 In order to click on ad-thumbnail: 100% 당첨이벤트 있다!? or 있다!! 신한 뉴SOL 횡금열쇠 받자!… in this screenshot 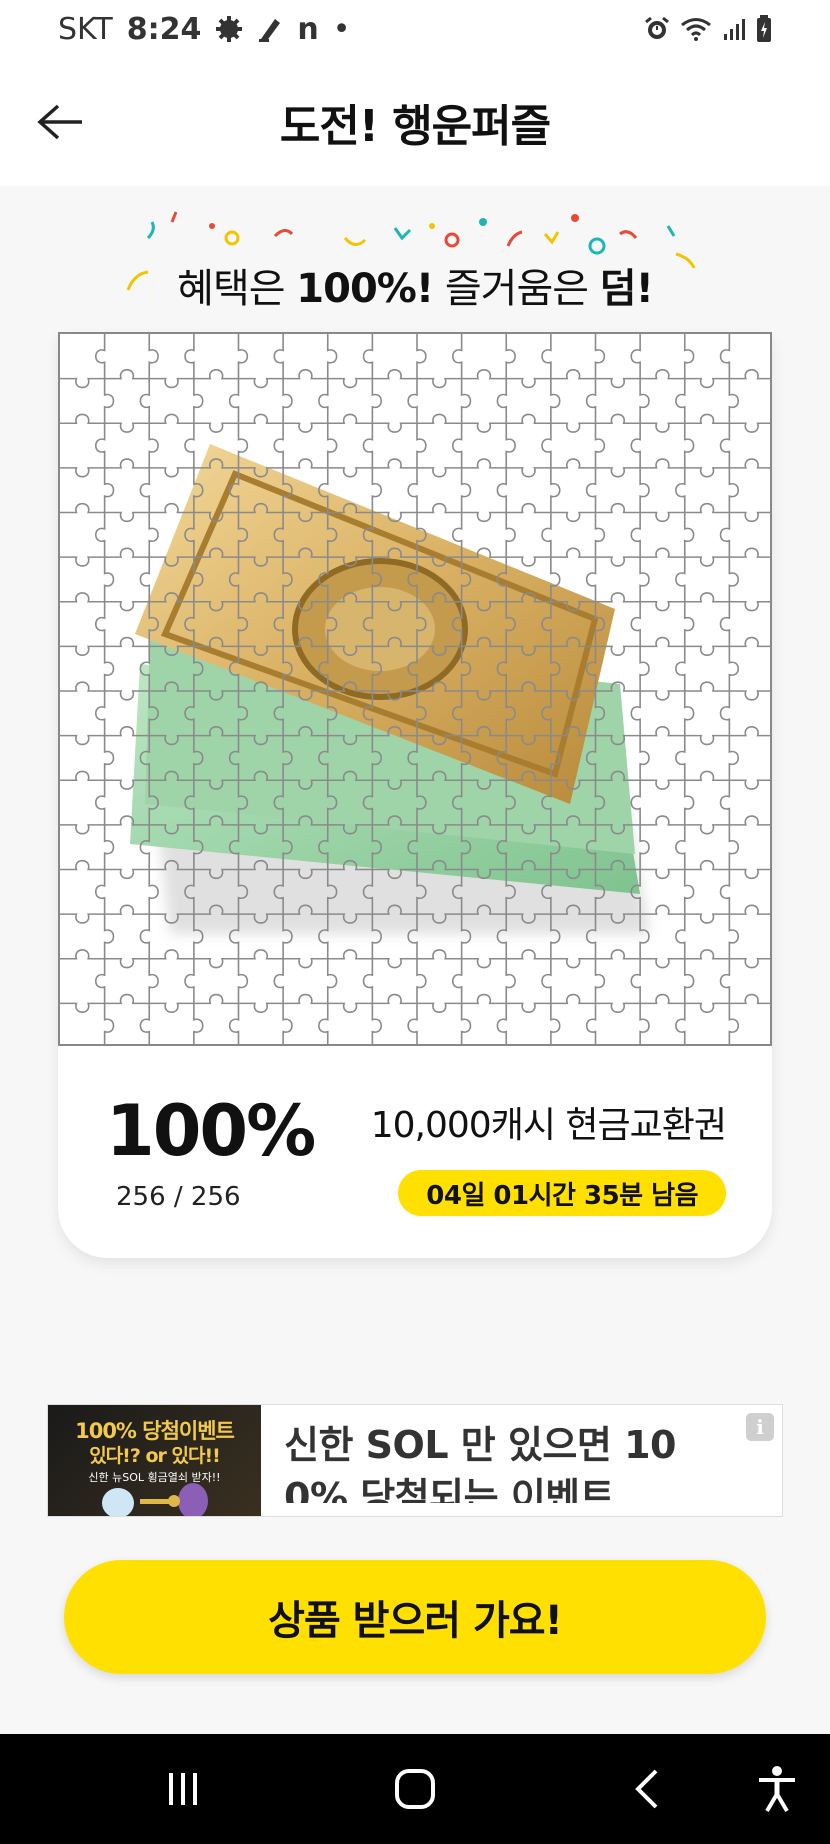, I will do `click(154, 1460)`.